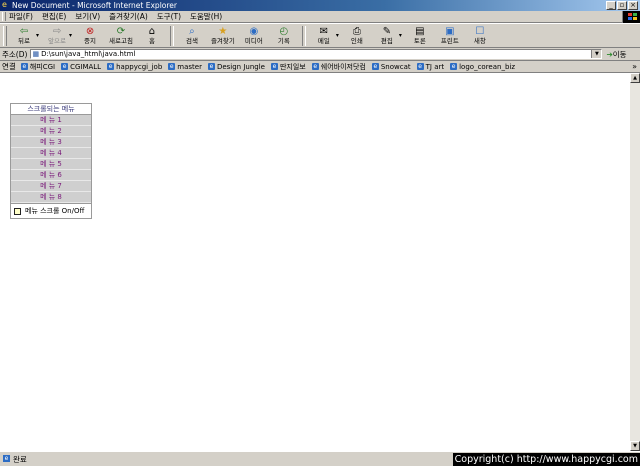  What do you see at coordinates (128, 16) in the screenshot?
I see `menu-favorites: 즐겨찾기(A)` at bounding box center [128, 16].